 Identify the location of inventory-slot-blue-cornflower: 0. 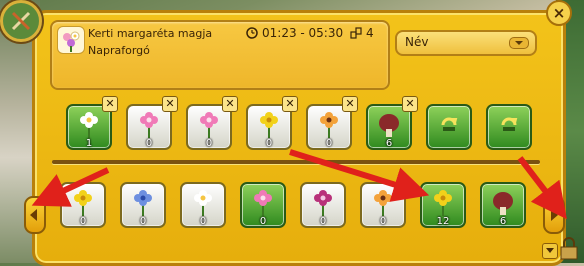
(143, 205).